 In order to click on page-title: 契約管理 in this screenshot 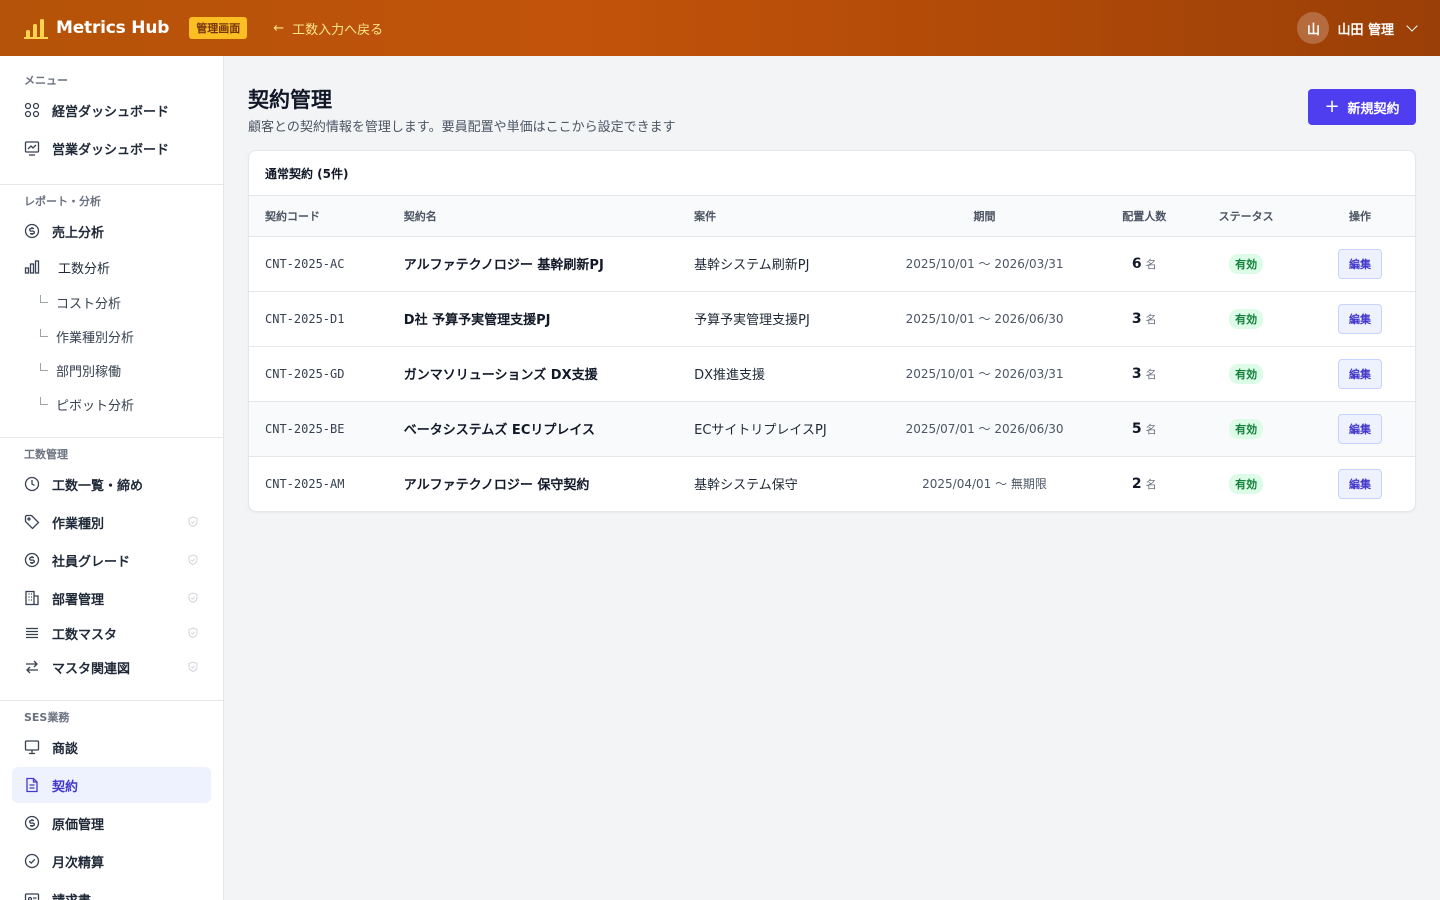, I will do `click(290, 100)`.